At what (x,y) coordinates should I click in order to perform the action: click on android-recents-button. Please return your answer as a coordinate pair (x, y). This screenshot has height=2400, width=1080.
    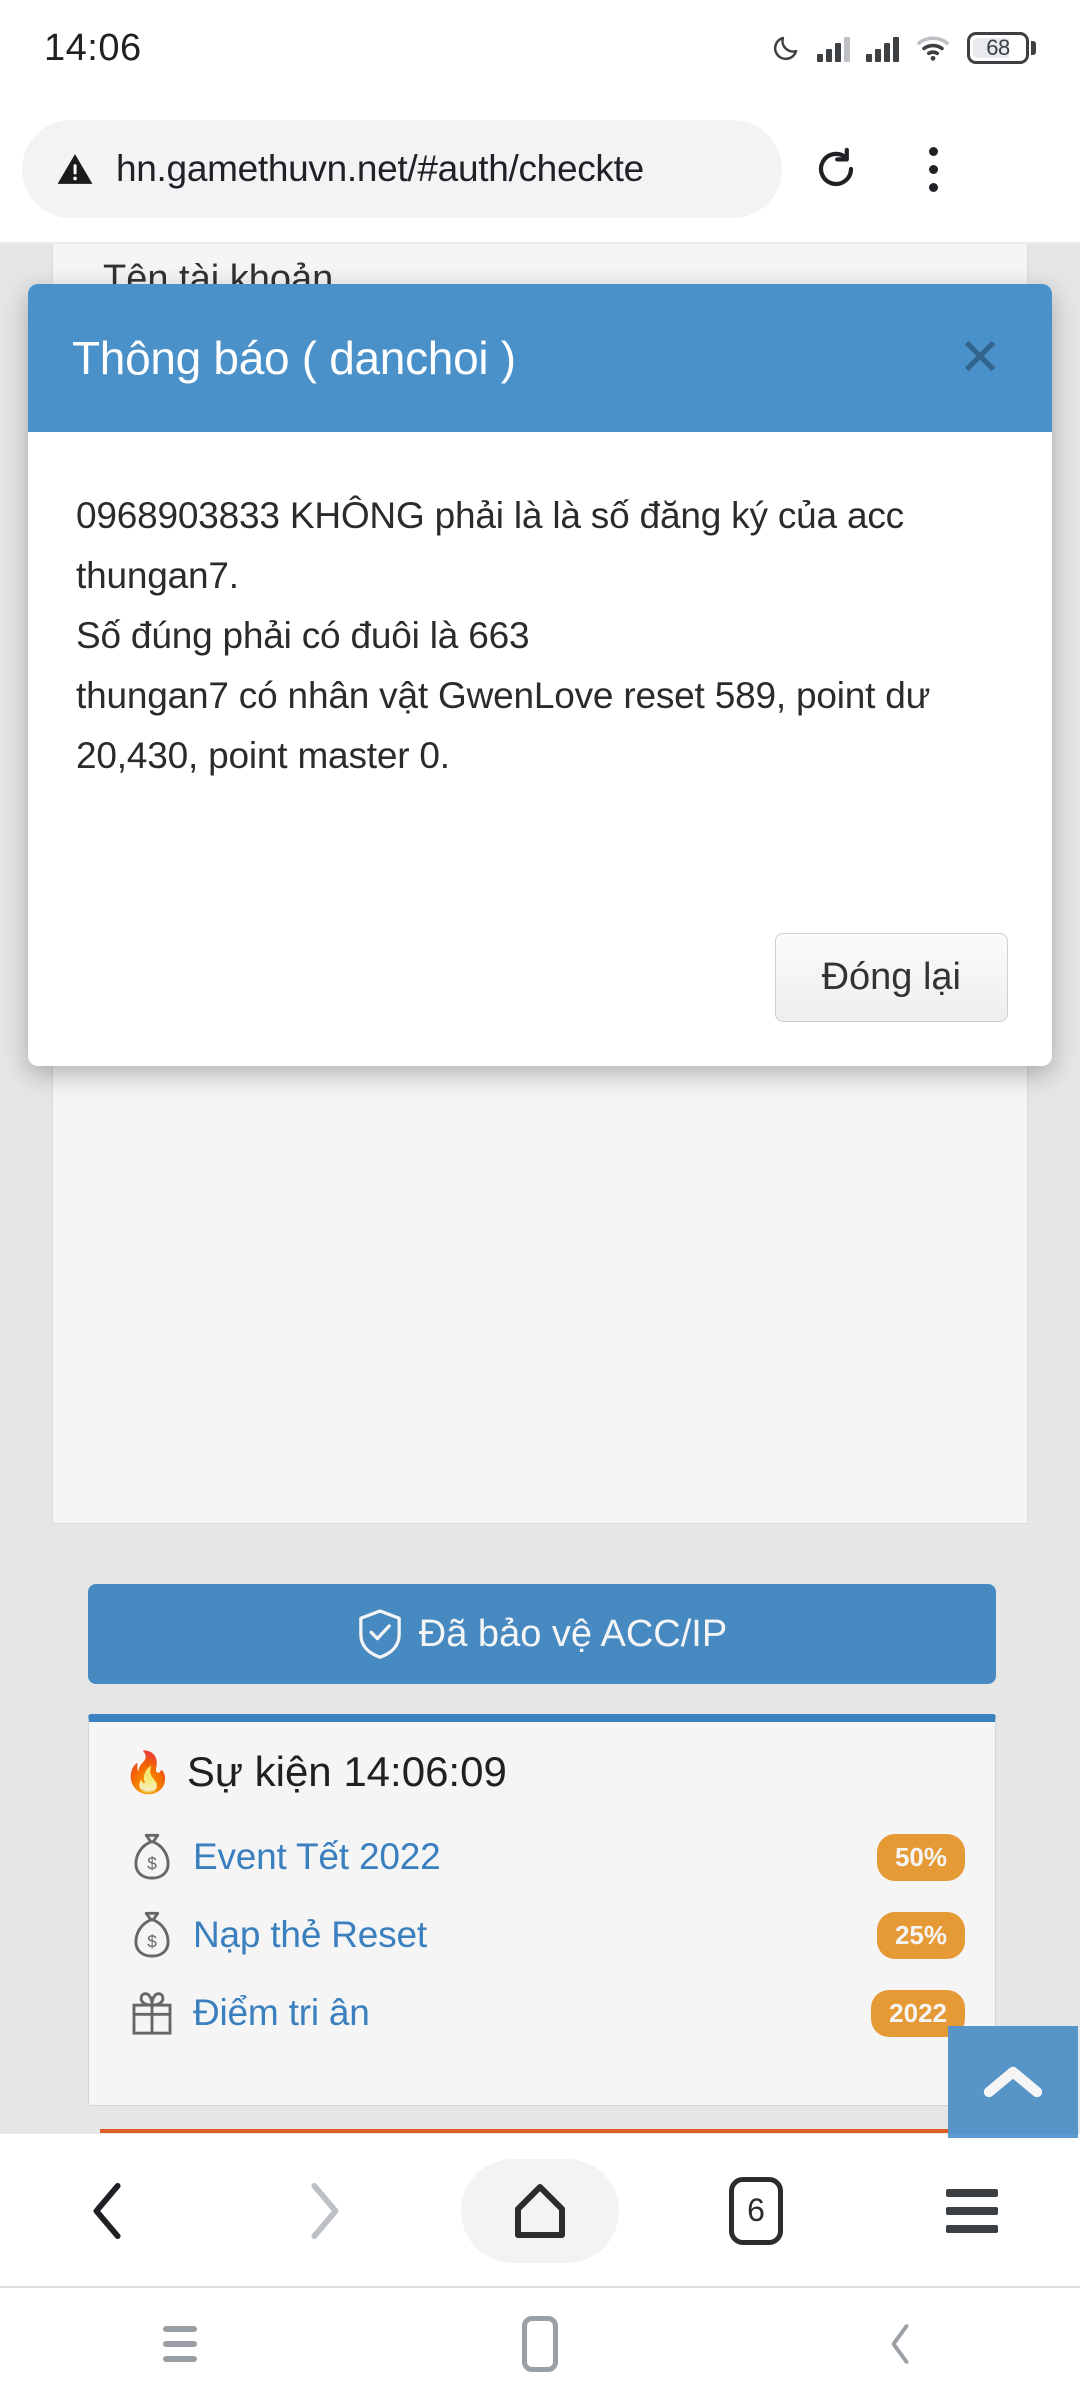
    Looking at the image, I should click on (180, 2344).